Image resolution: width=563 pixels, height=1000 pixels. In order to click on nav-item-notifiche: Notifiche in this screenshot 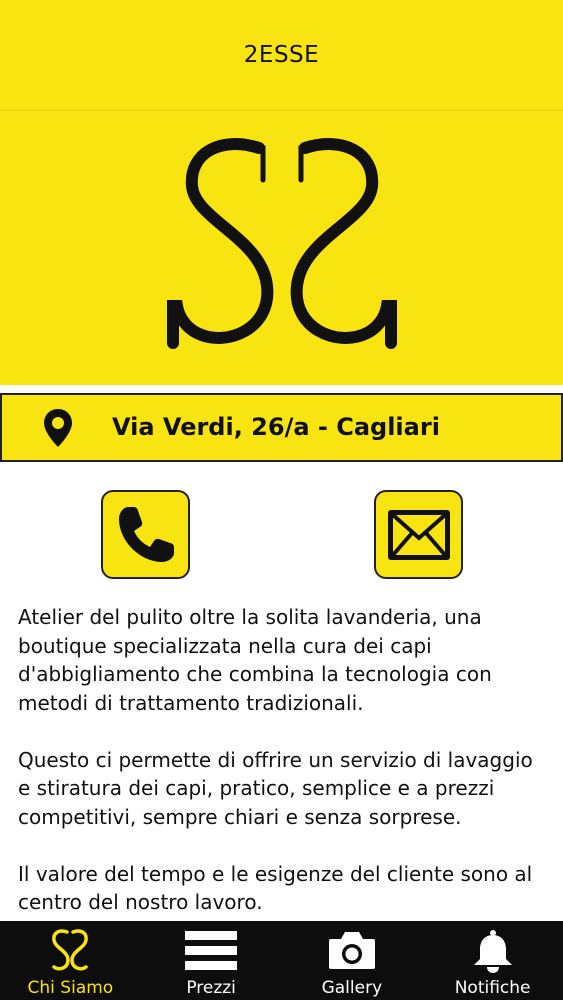, I will do `click(492, 960)`.